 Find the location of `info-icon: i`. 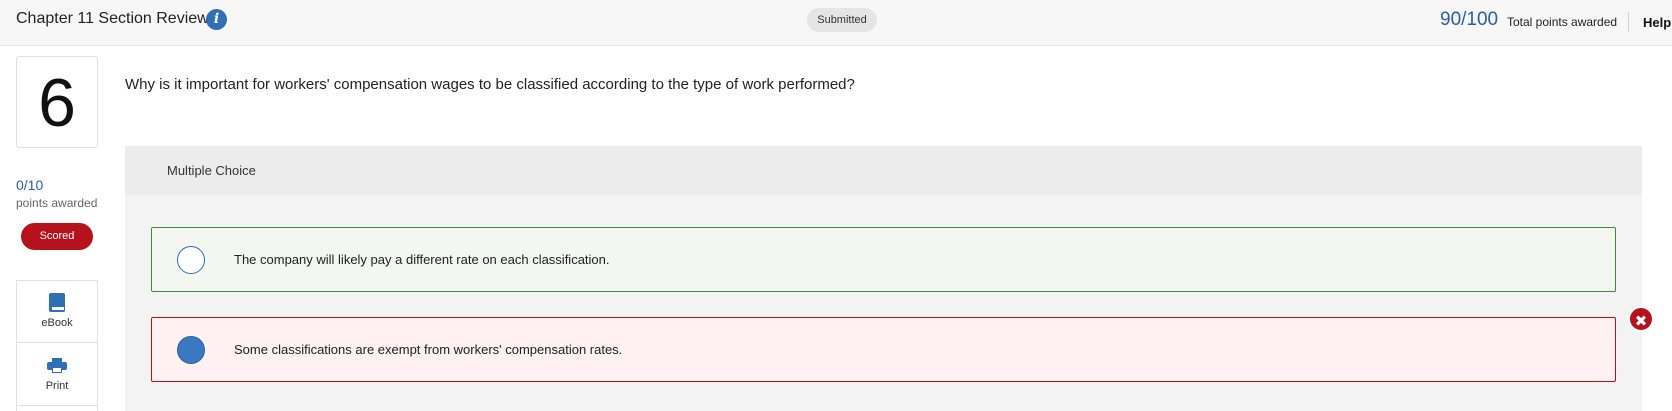

info-icon: i is located at coordinates (216, 19).